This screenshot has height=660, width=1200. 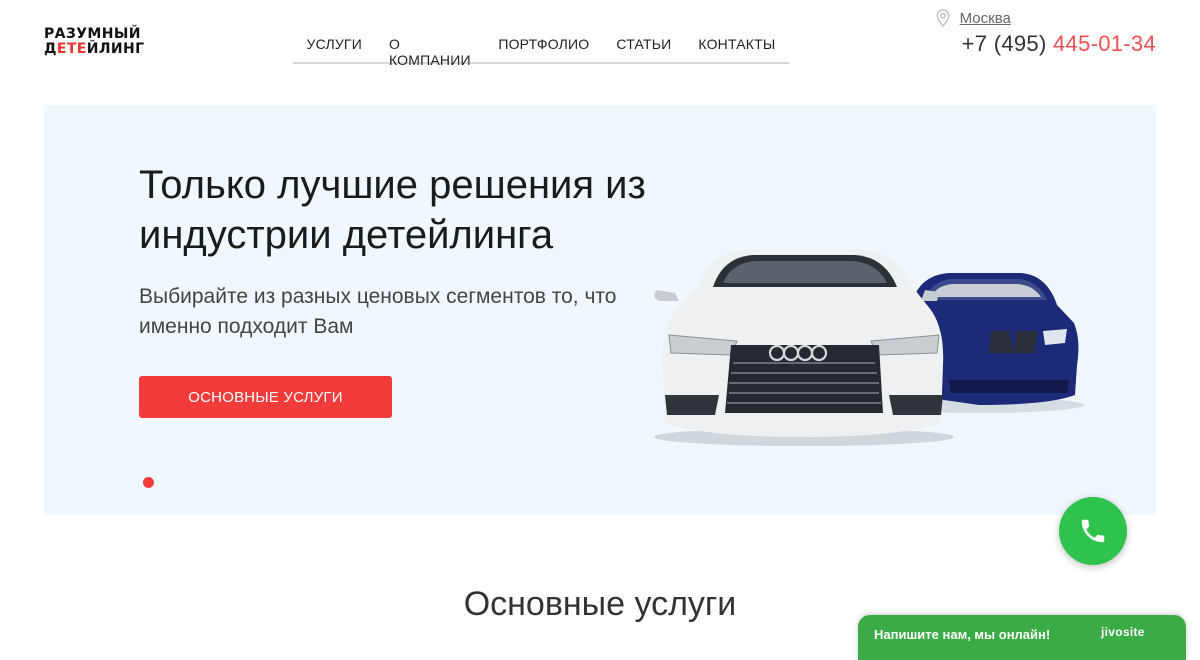 What do you see at coordinates (429, 48) in the screenshot?
I see `nav-item-about: О КОМПАНИИ` at bounding box center [429, 48].